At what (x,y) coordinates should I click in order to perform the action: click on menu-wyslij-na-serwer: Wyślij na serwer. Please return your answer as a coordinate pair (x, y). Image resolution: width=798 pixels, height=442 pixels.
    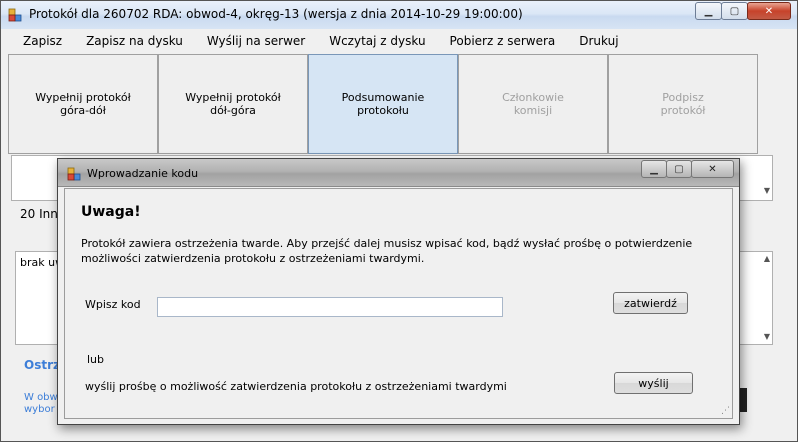
    Looking at the image, I should click on (256, 41).